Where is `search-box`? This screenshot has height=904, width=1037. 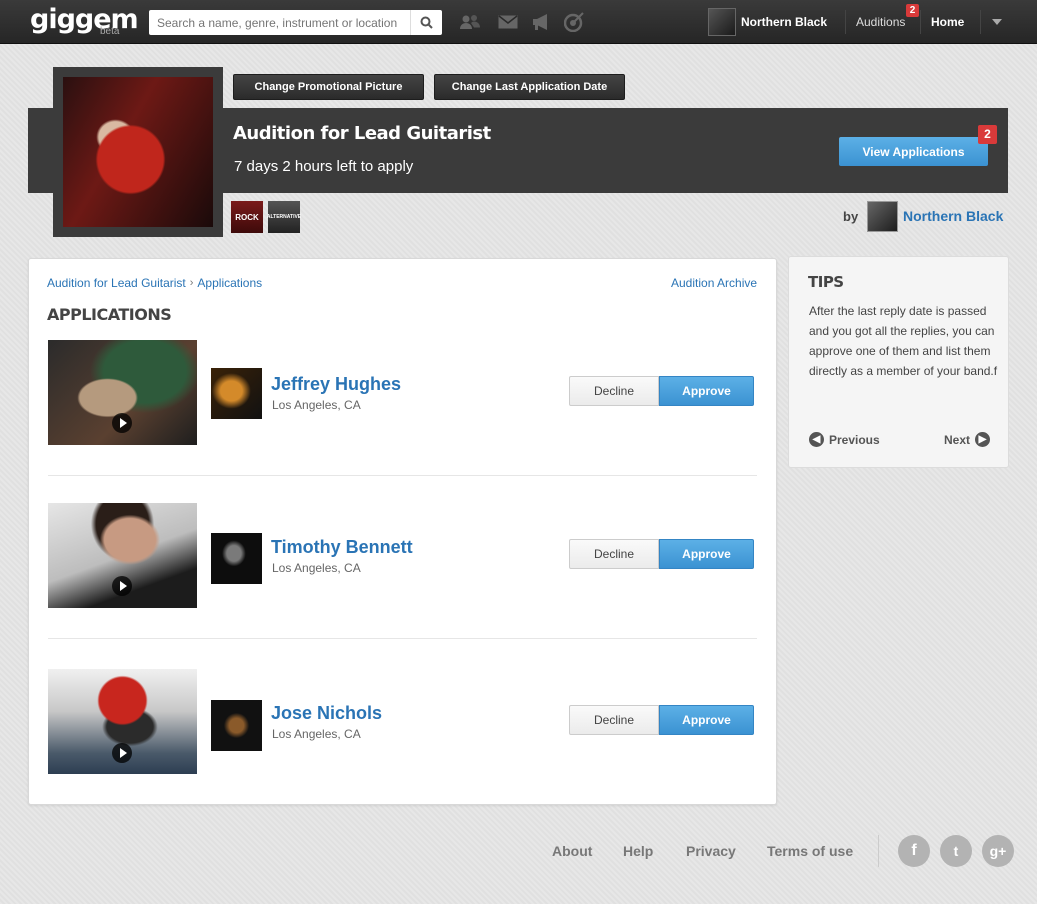
search-box is located at coordinates (295, 22).